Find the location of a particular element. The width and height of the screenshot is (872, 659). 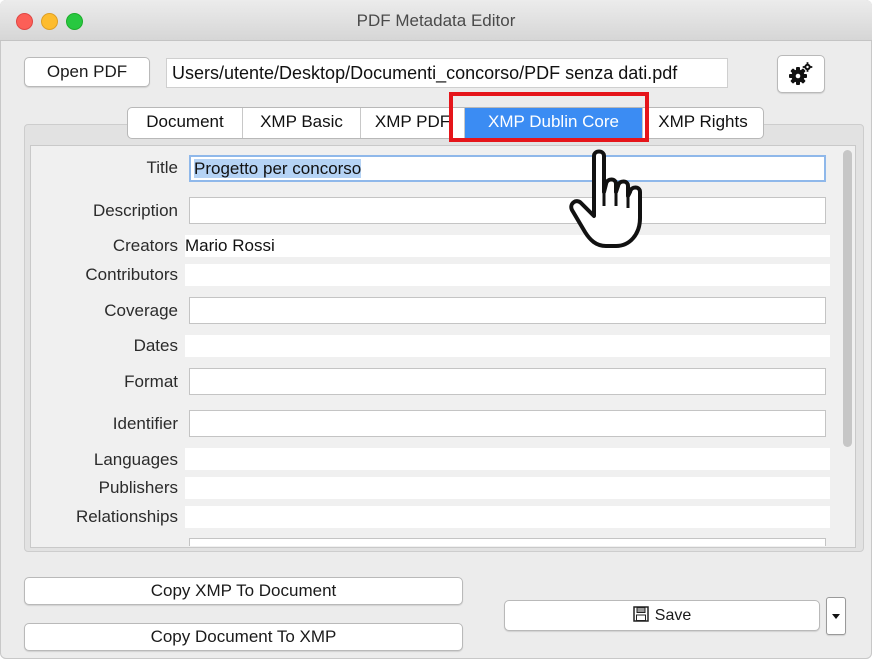

title-label: Title is located at coordinates (162, 167).